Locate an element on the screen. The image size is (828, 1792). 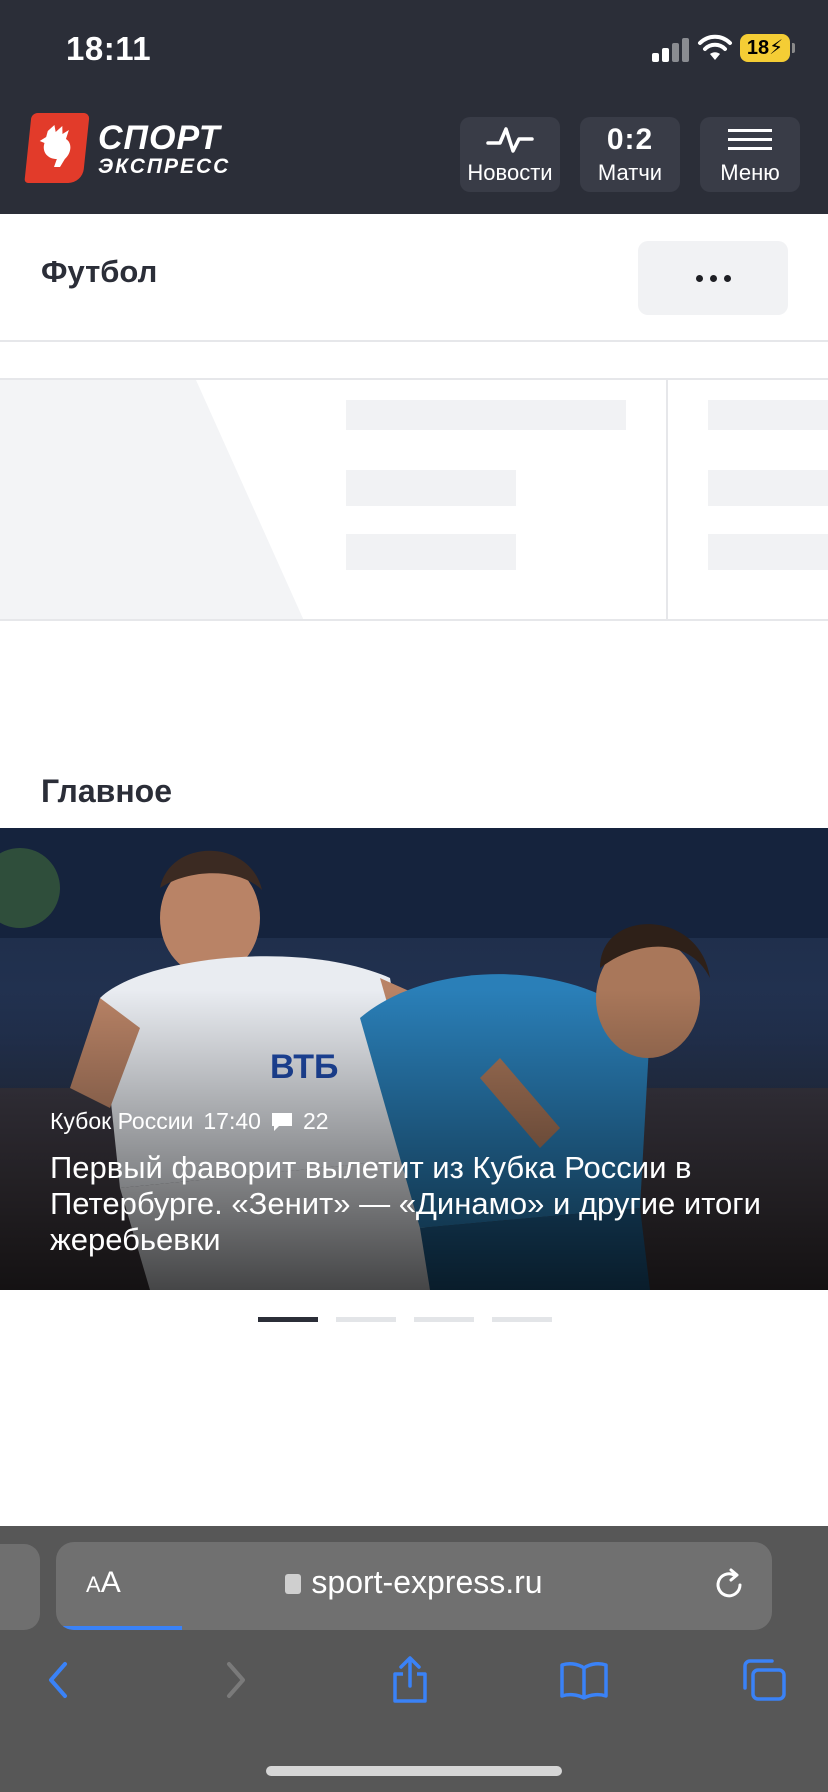
reload-icon is located at coordinates (729, 1585).